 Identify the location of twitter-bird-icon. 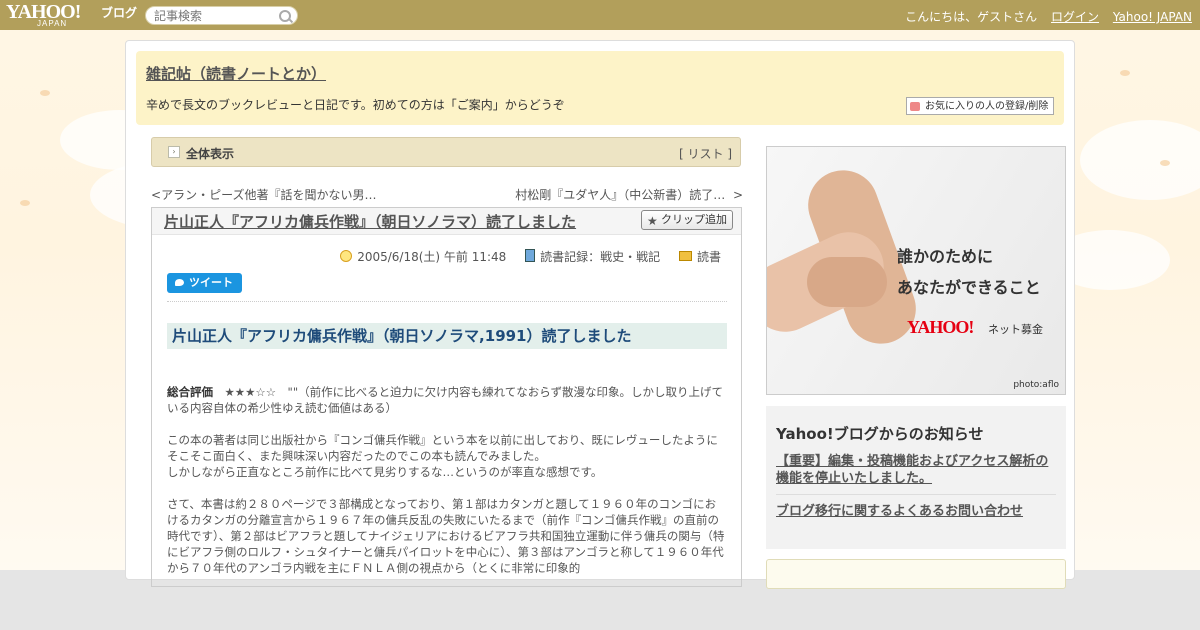
(179, 282).